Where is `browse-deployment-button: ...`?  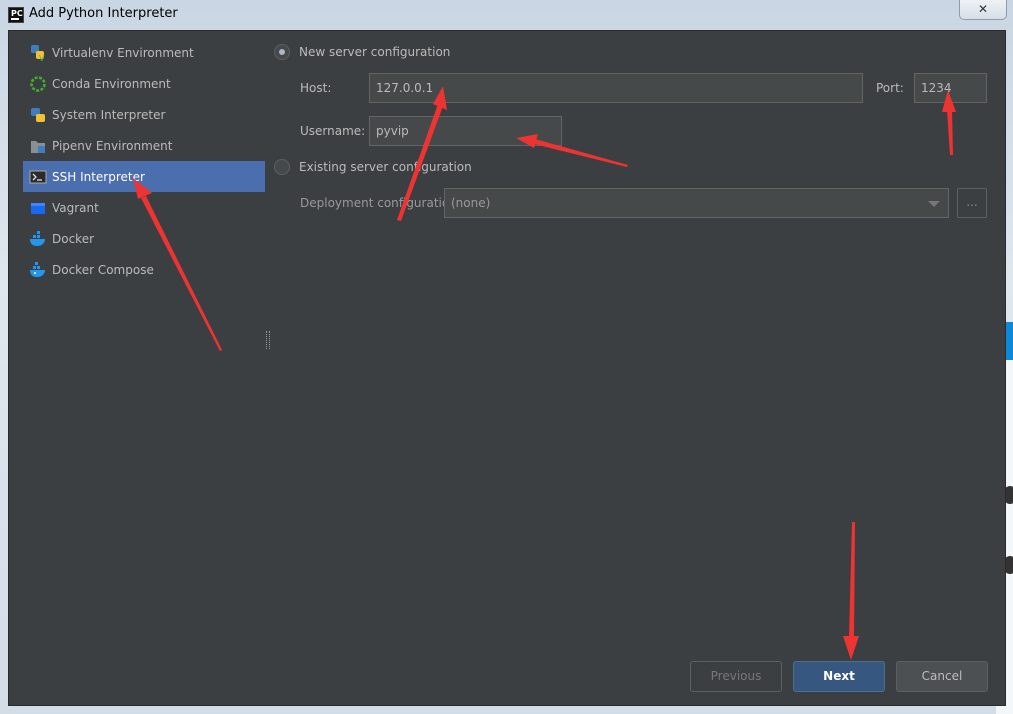 browse-deployment-button: ... is located at coordinates (972, 203).